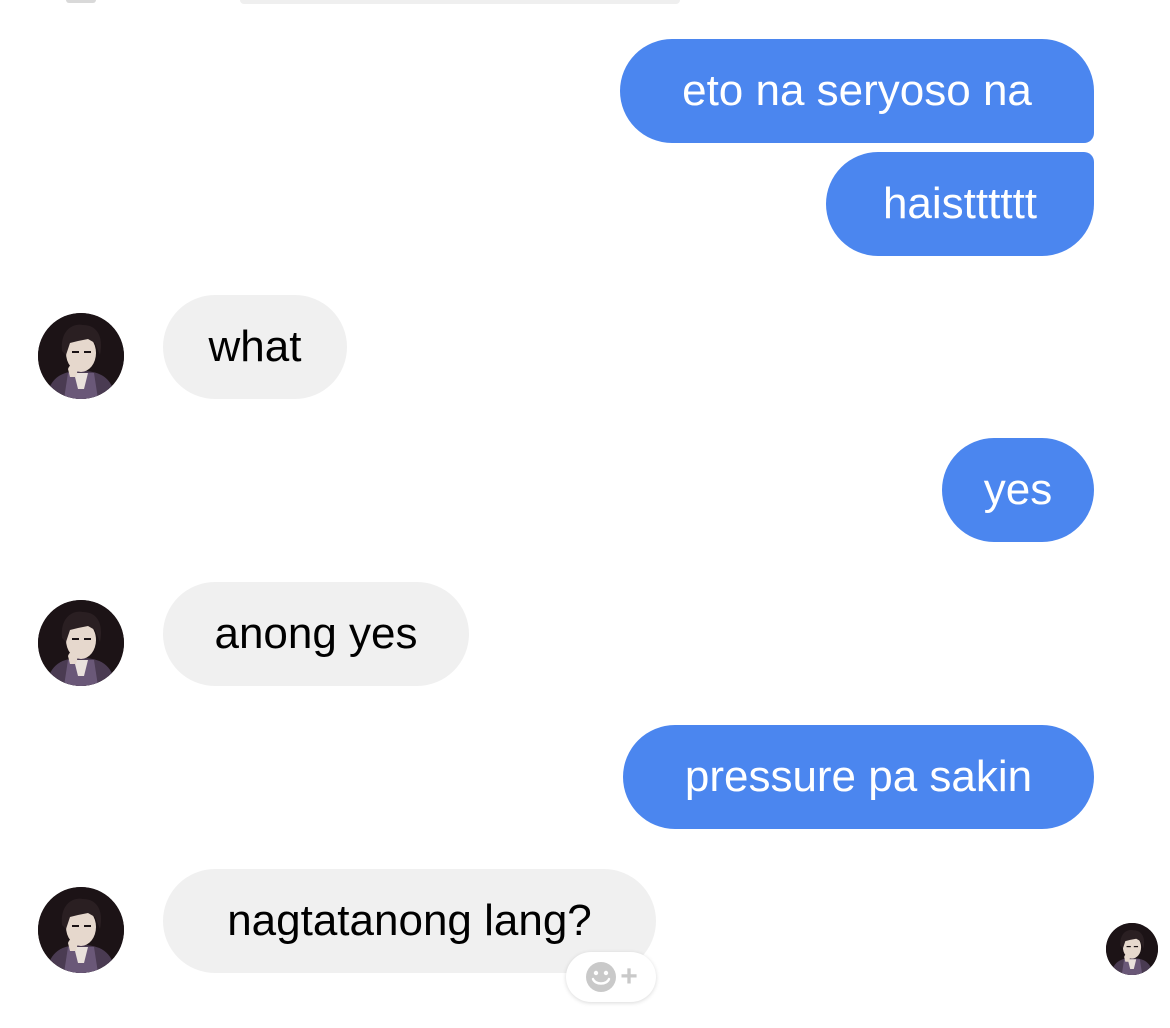 The height and width of the screenshot is (1028, 1170). I want to click on add-reaction-button: +, so click(611, 977).